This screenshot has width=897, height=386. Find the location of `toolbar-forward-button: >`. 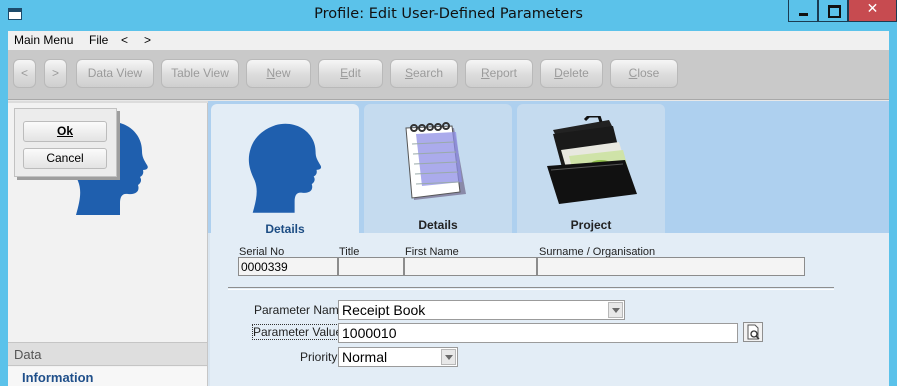

toolbar-forward-button: > is located at coordinates (55, 73).